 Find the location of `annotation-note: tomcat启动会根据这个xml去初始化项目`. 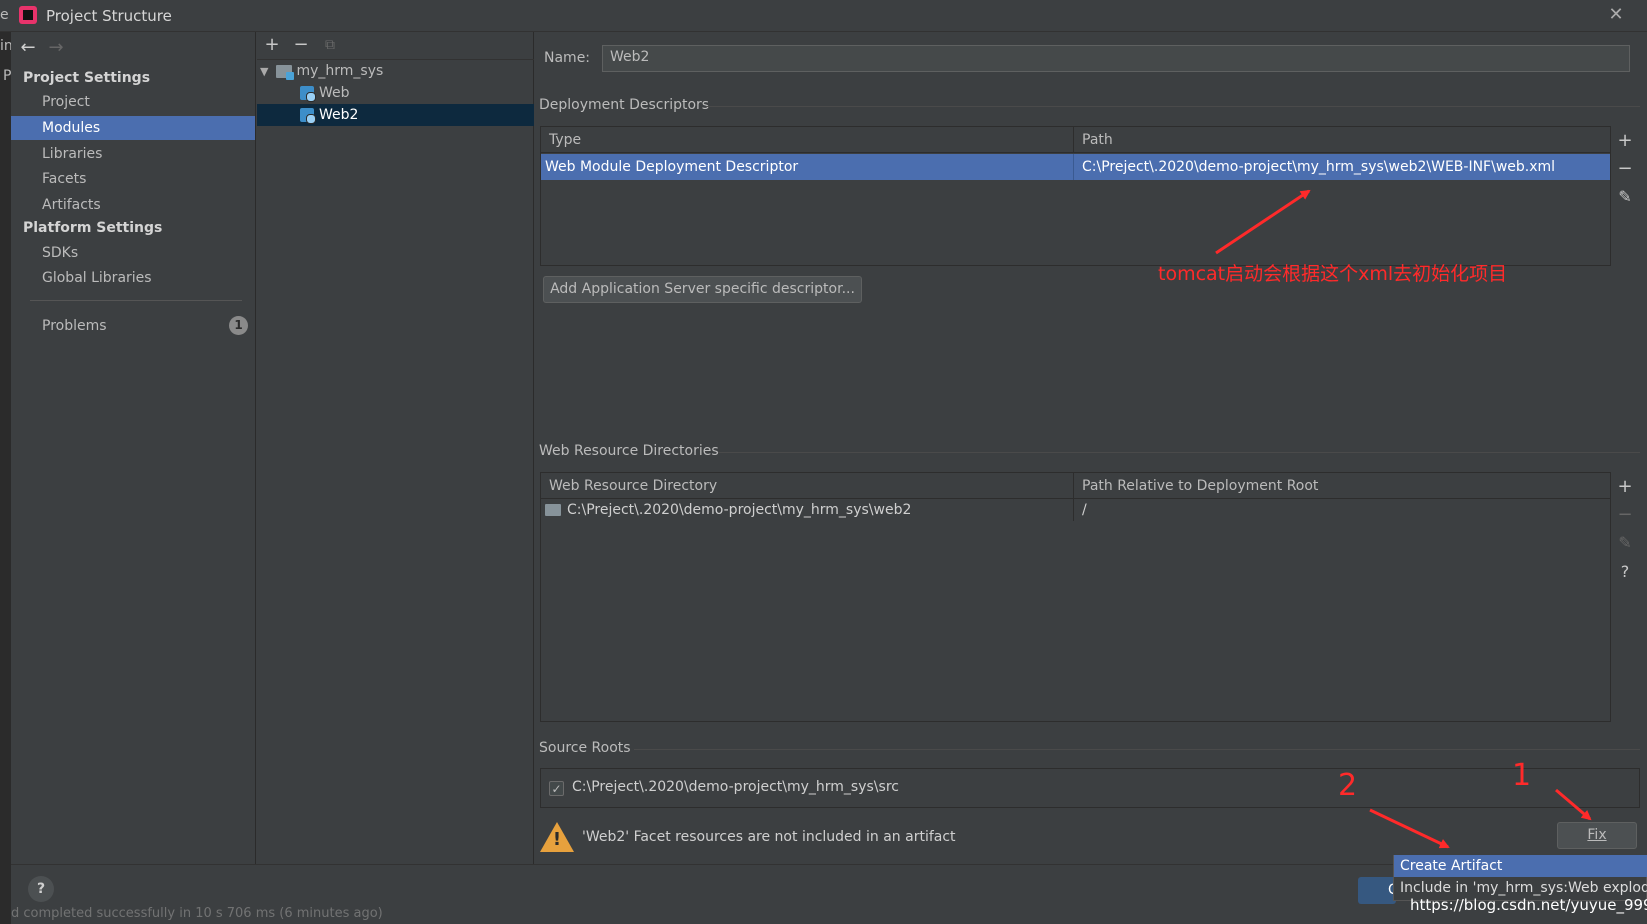

annotation-note: tomcat启动会根据这个xml去初始化项目 is located at coordinates (1333, 274).